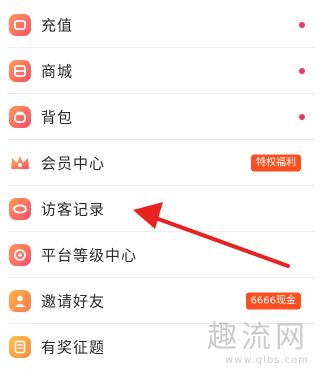  I want to click on watermark: 趣流网 www.qlbs.com, so click(258, 344).